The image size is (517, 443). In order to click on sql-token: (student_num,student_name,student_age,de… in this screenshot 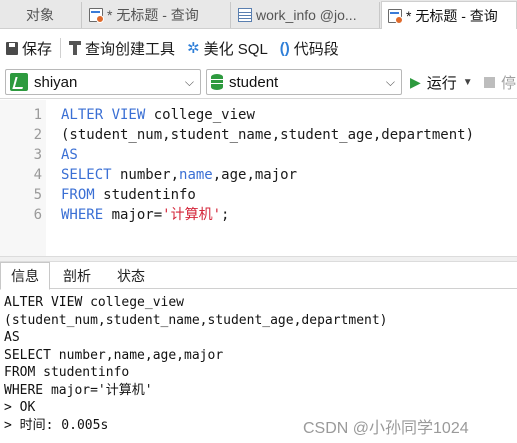, I will do `click(268, 135)`.